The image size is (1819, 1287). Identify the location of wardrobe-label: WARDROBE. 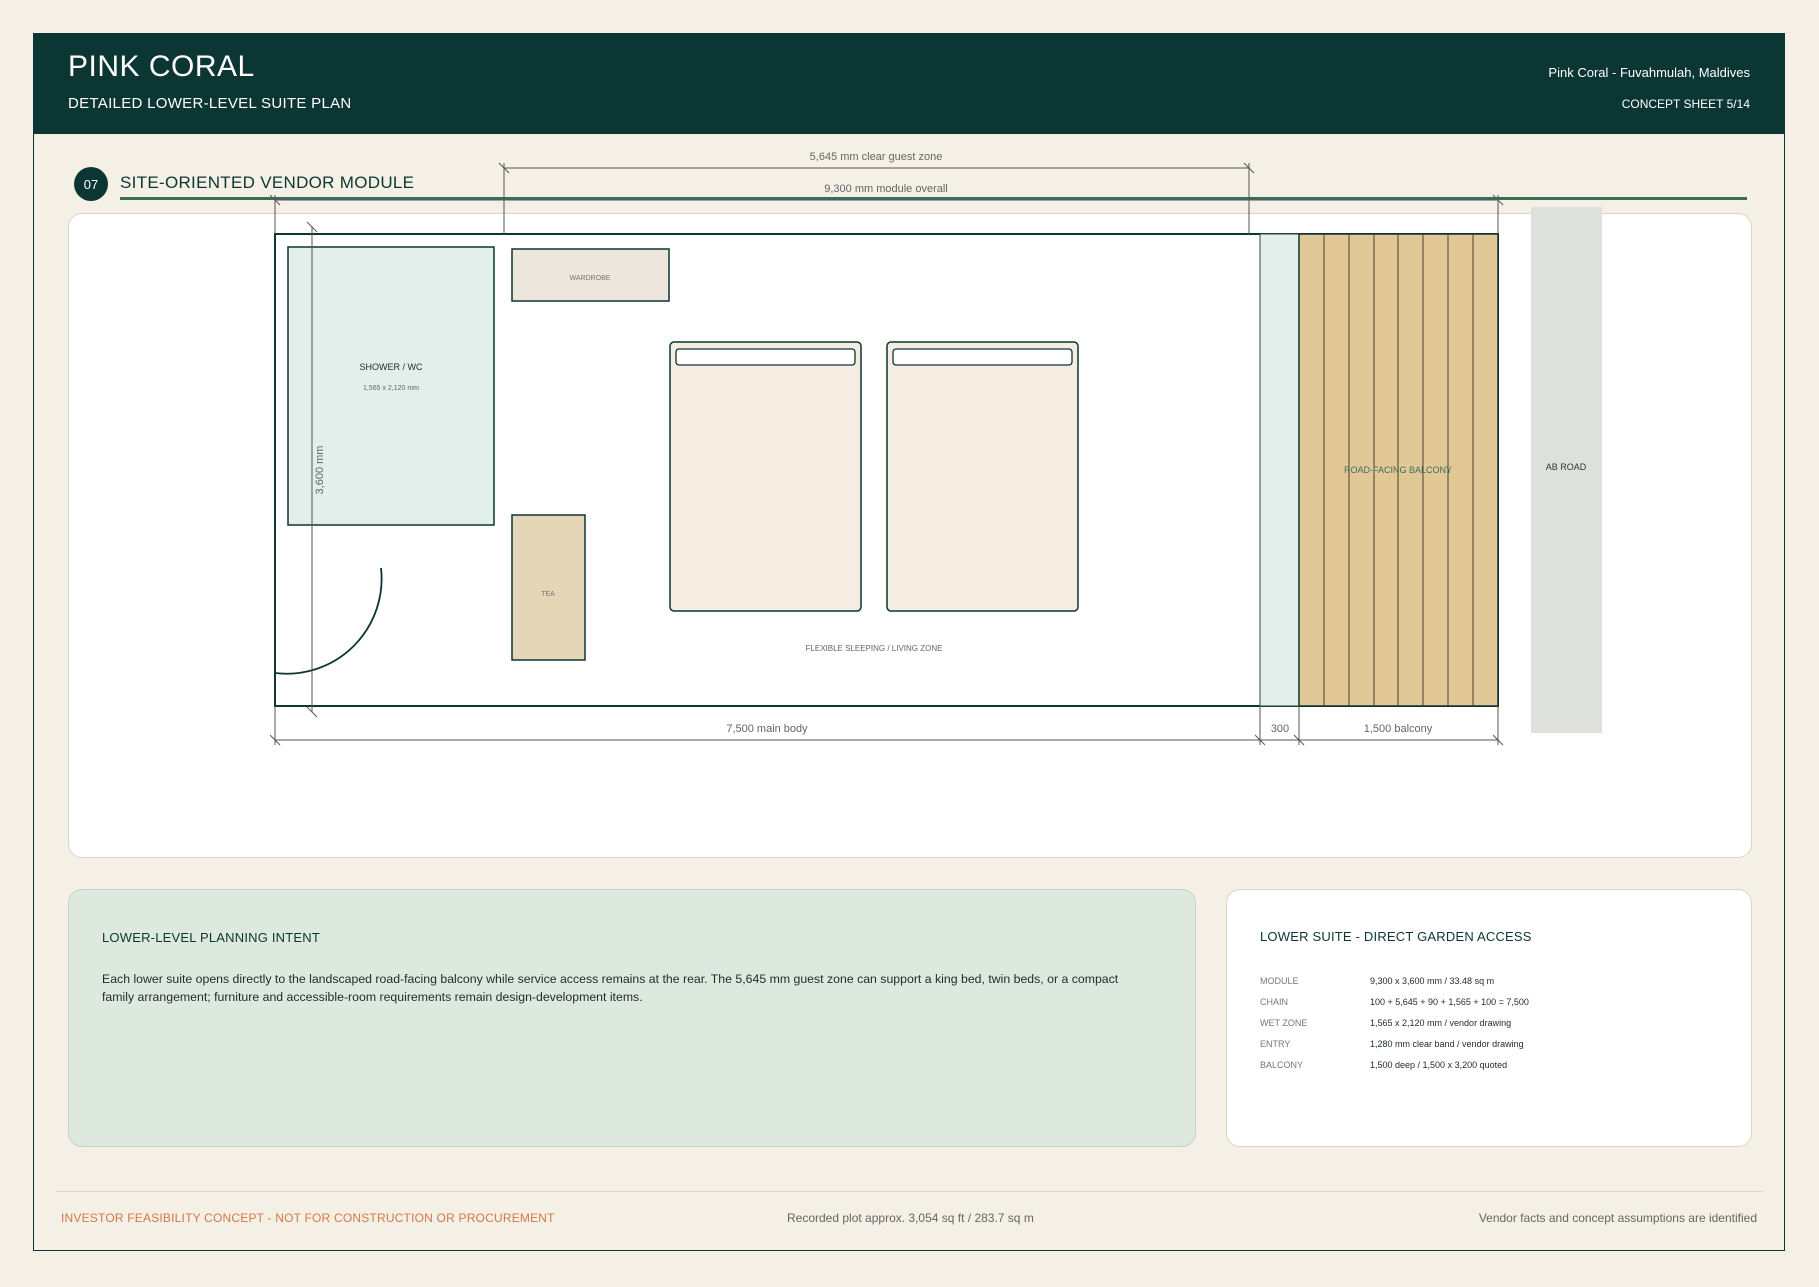
(590, 278).